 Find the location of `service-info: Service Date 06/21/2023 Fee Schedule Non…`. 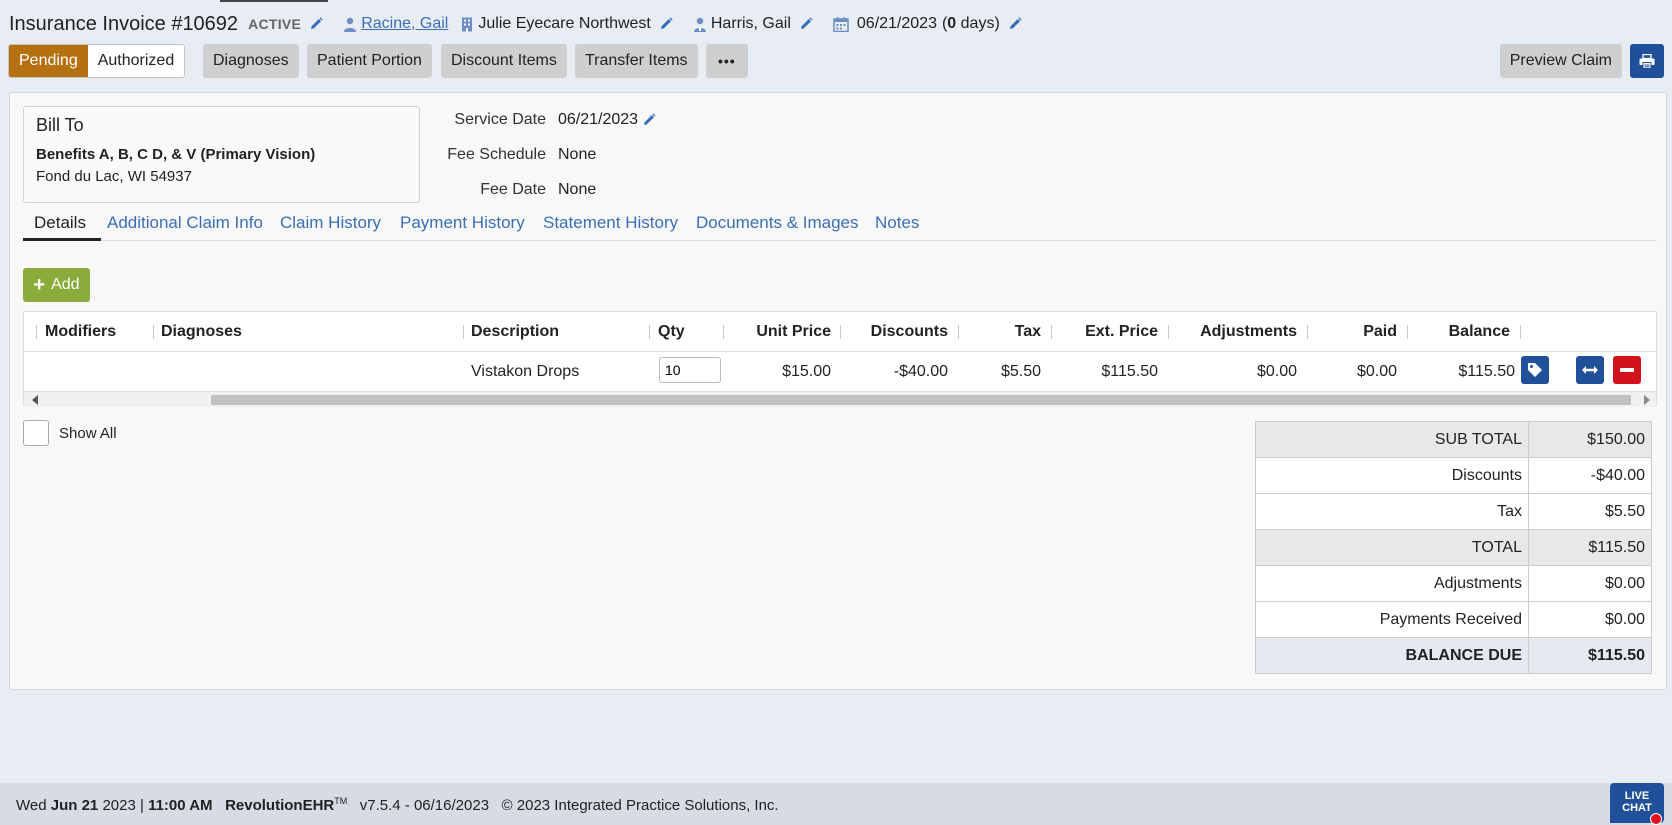

service-info: Service Date 06/21/2023 Fee Schedule Non… is located at coordinates (543, 163).